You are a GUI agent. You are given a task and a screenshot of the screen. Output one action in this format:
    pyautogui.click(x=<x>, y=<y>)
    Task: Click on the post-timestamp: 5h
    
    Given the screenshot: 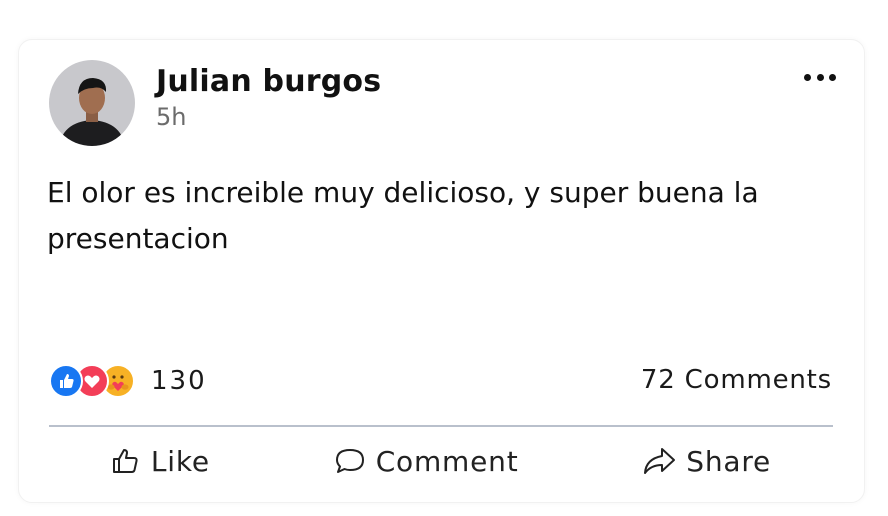 What is the action you would take?
    pyautogui.click(x=171, y=117)
    